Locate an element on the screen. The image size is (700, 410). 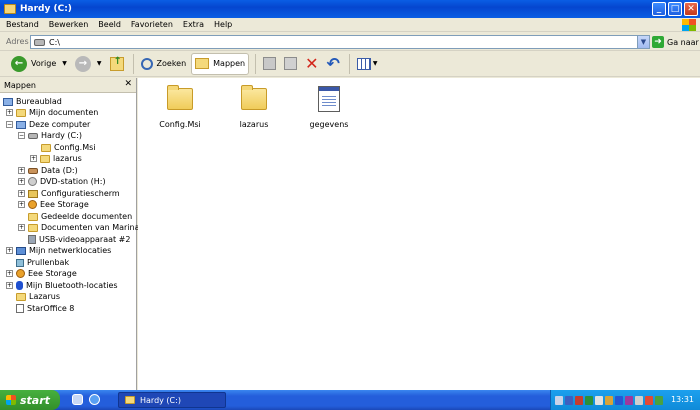
file-item-lazarus: lazarus is located at coordinates (254, 107).